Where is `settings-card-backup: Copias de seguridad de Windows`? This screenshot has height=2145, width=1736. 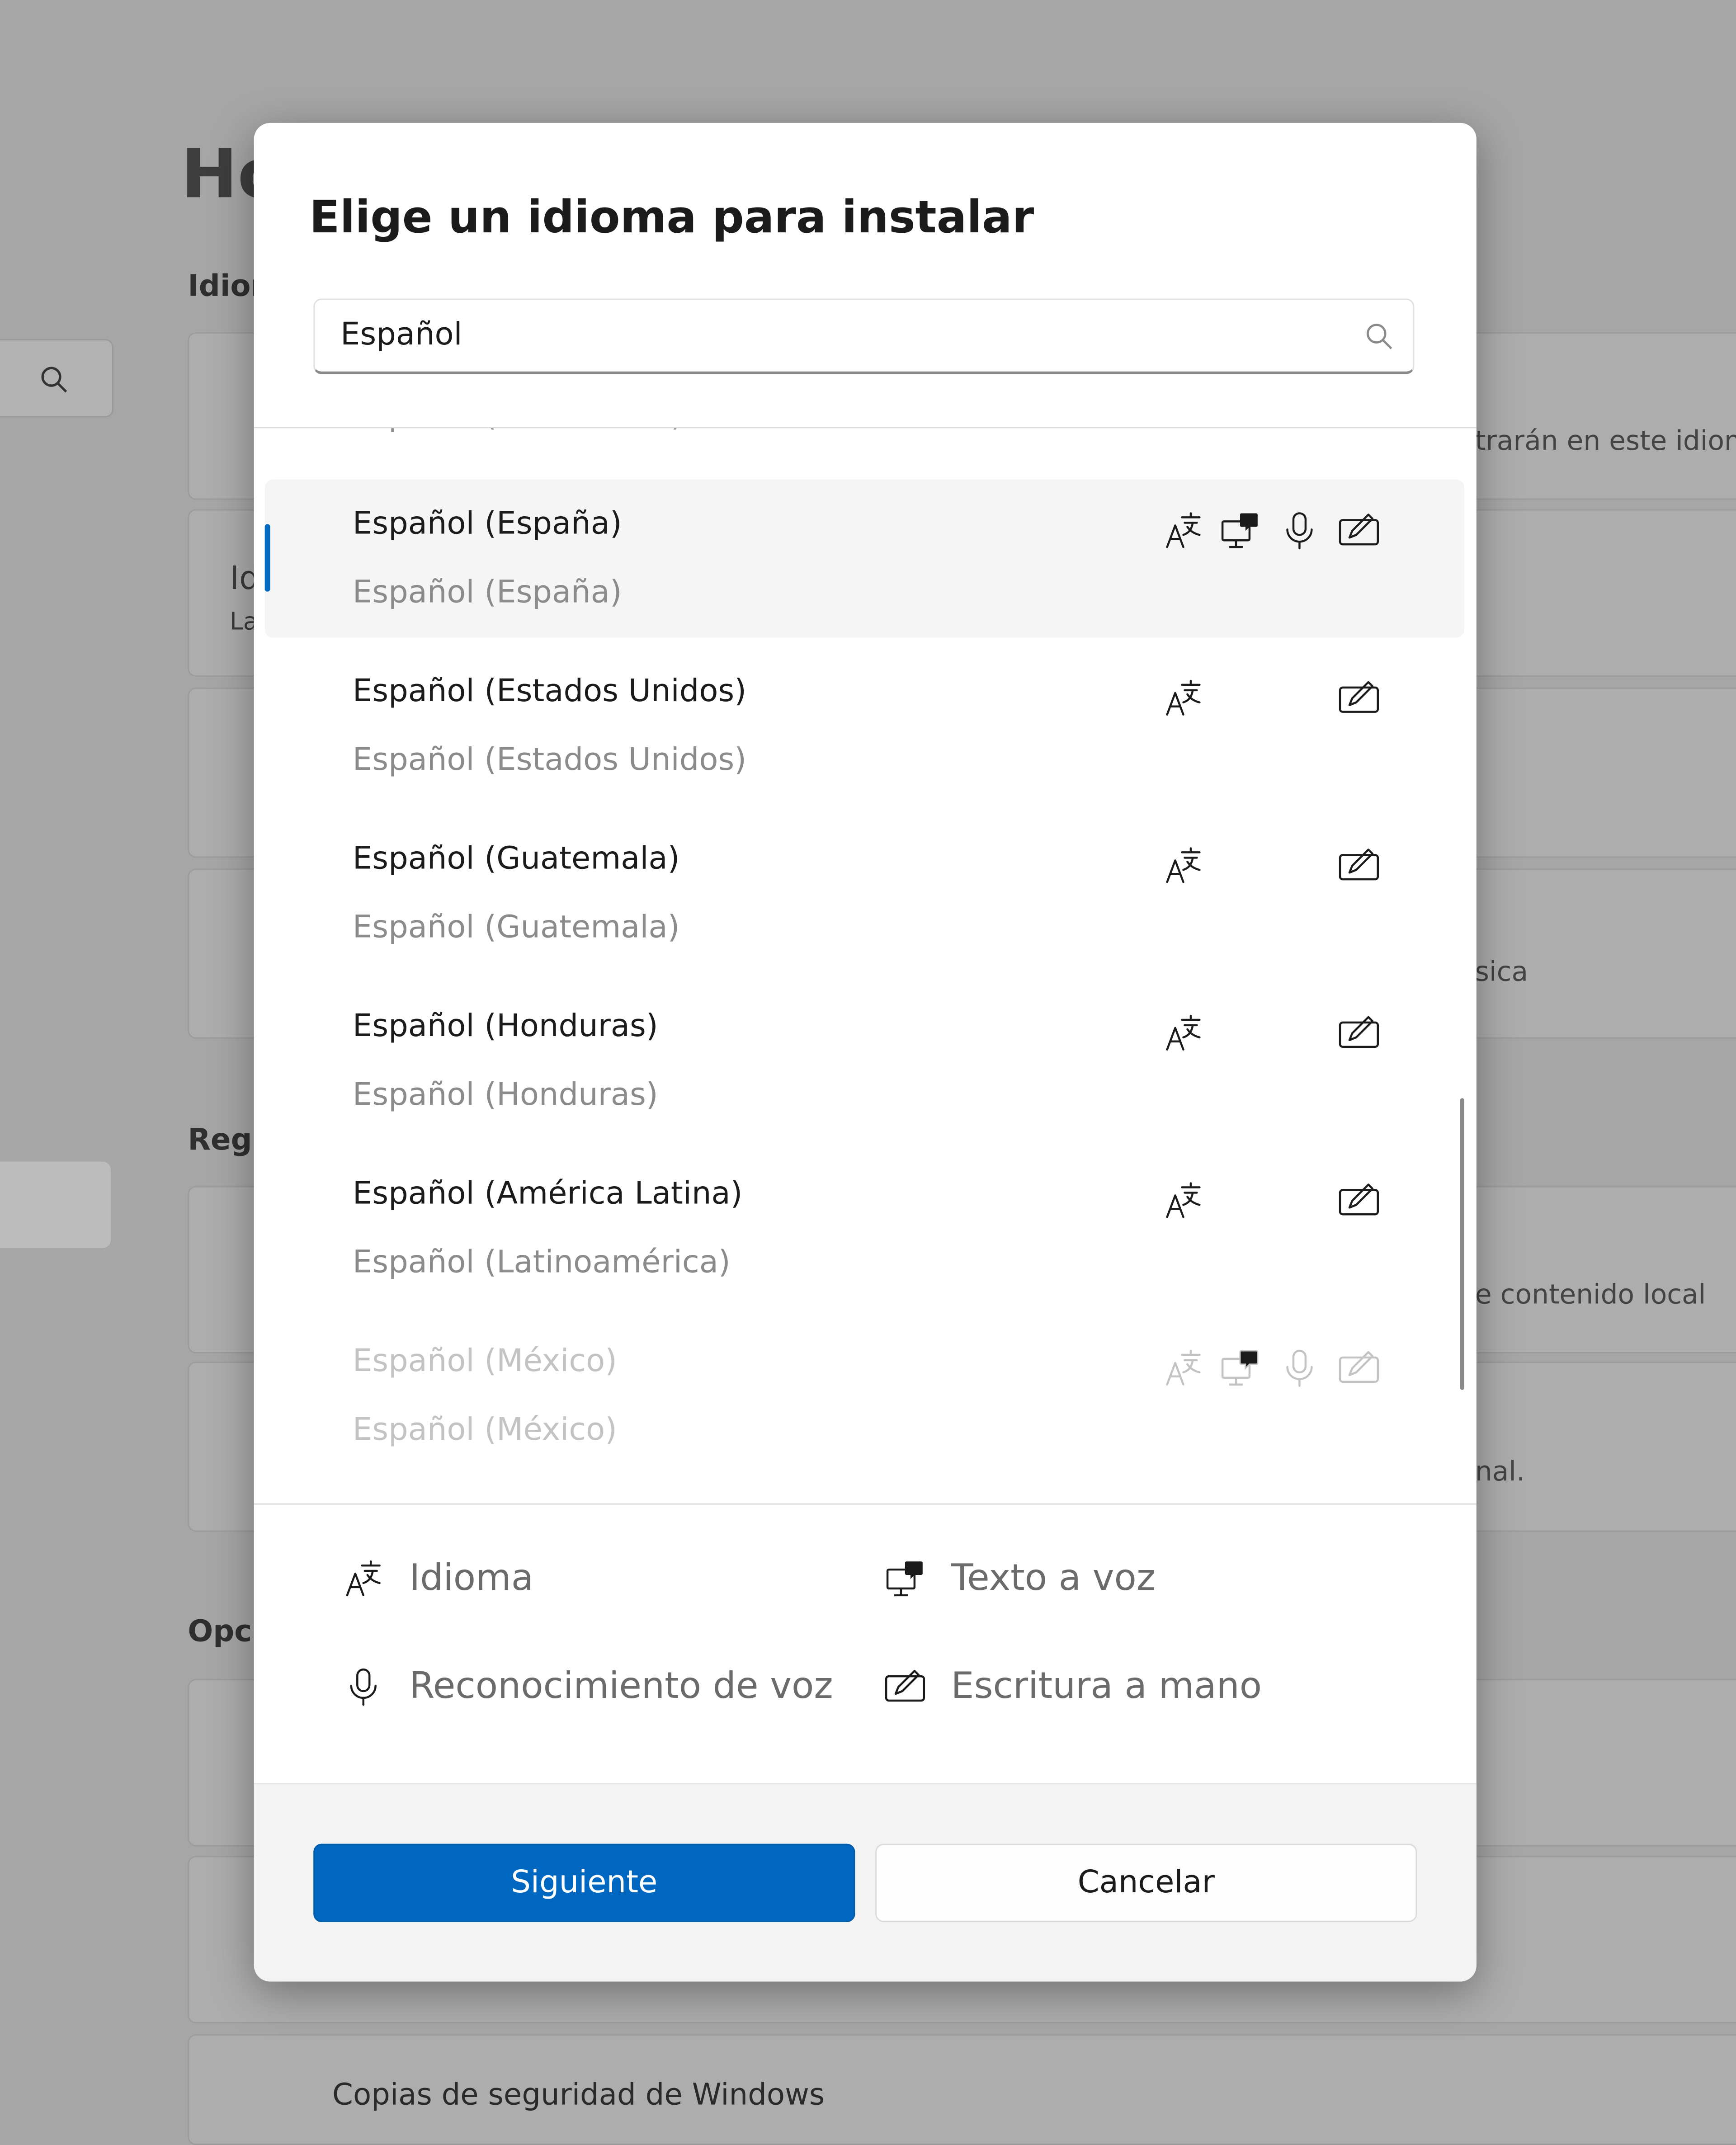 settings-card-backup: Copias de seguridad de Windows is located at coordinates (962, 2089).